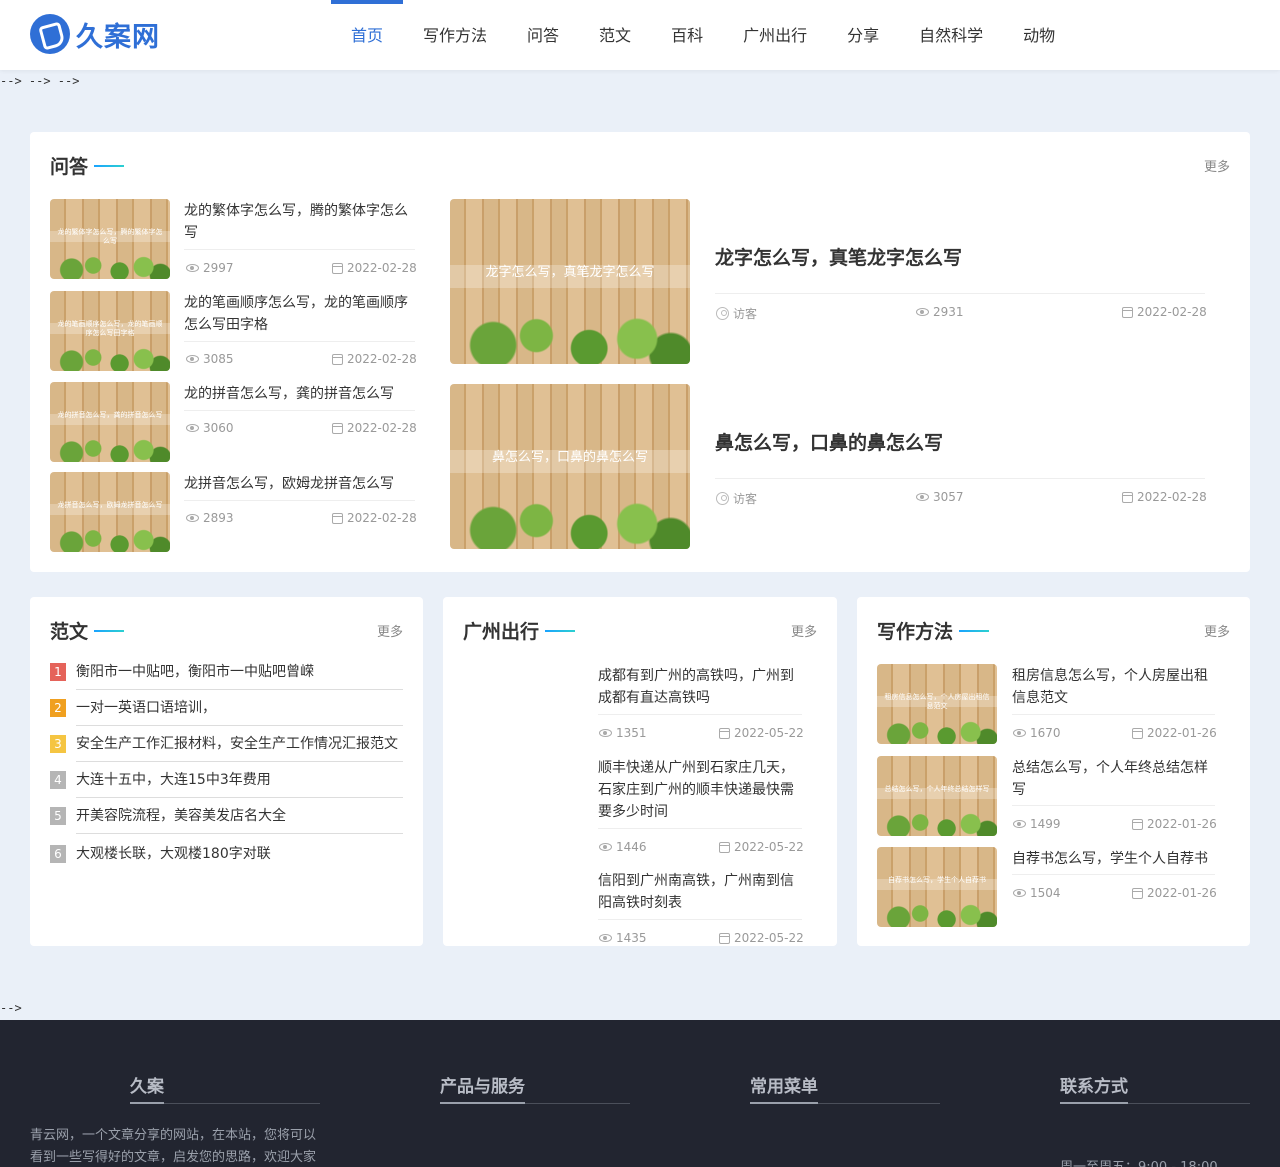 The height and width of the screenshot is (1167, 1280). Describe the element at coordinates (50, 34) in the screenshot. I see `logo-icon` at that location.